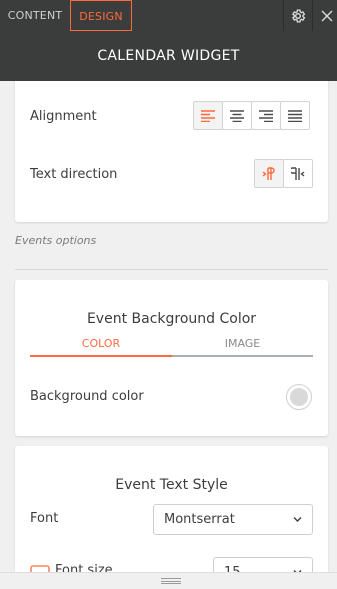 The height and width of the screenshot is (589, 337). Describe the element at coordinates (242, 345) in the screenshot. I see `tab-image: IMAGE` at that location.